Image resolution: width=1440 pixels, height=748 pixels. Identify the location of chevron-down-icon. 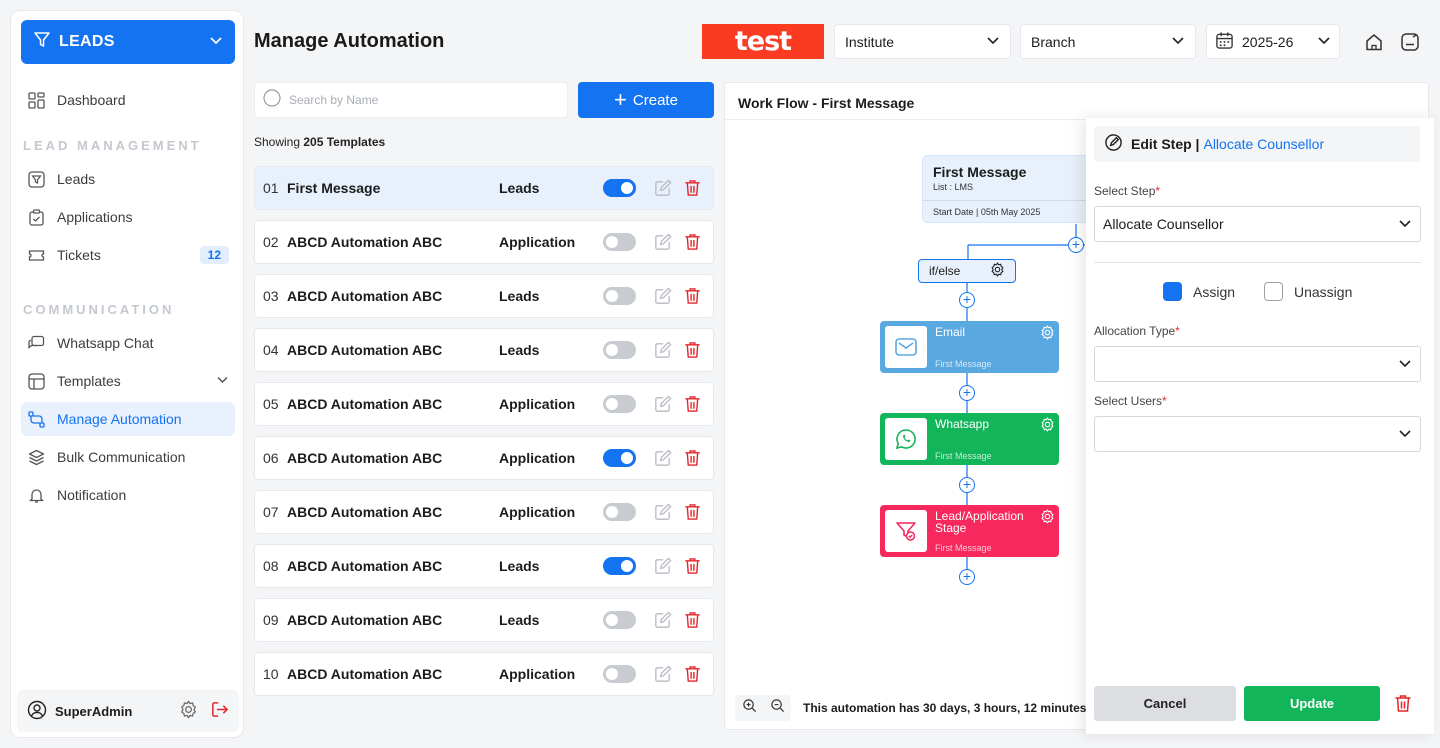
(1178, 41).